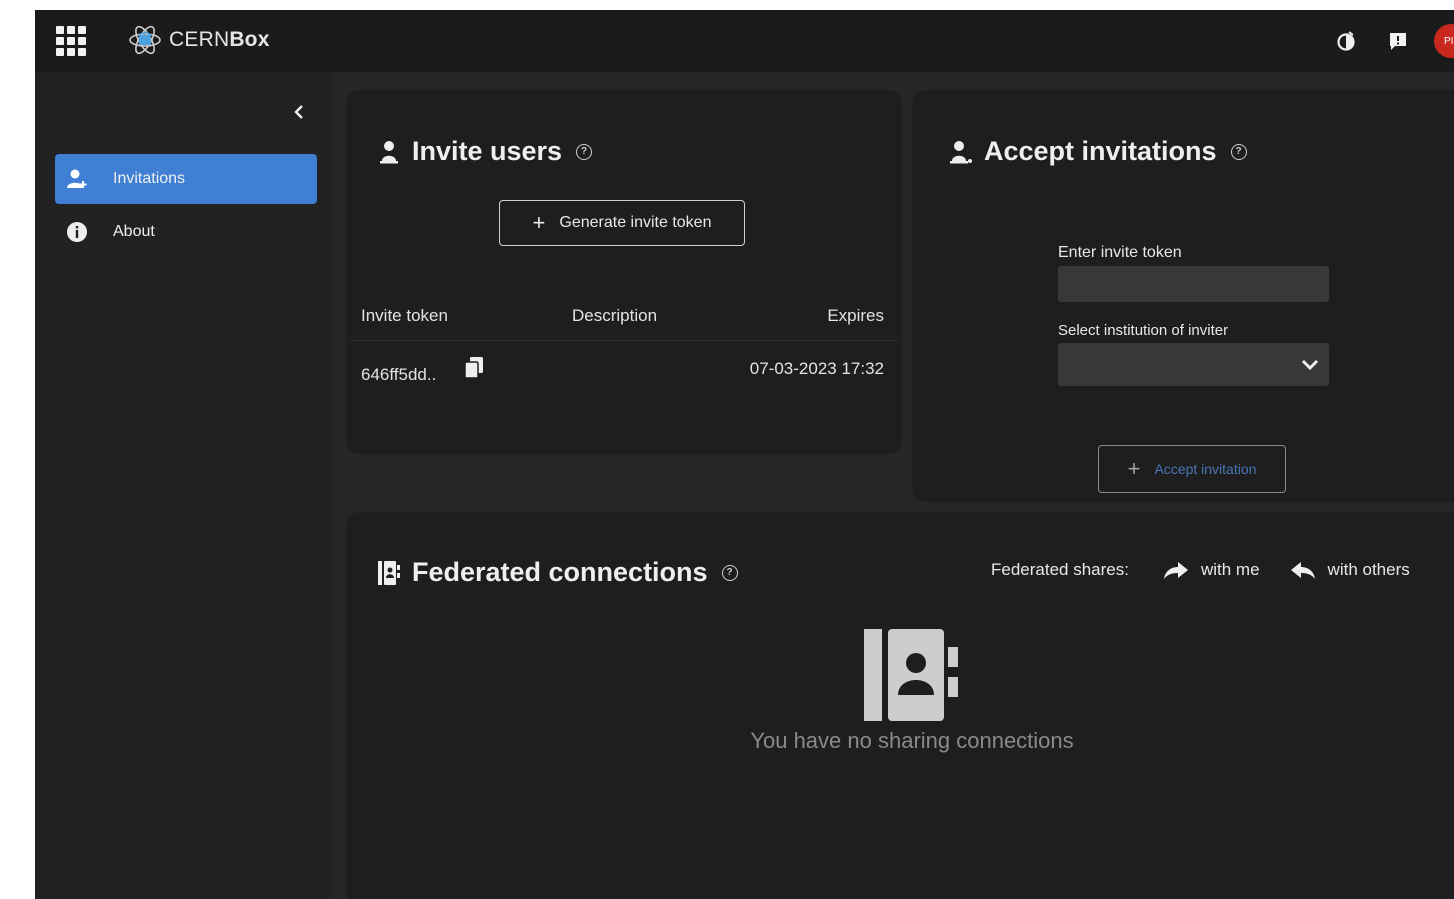 The width and height of the screenshot is (1454, 899). Describe the element at coordinates (299, 112) in the screenshot. I see `collapse-sidebar-icon` at that location.